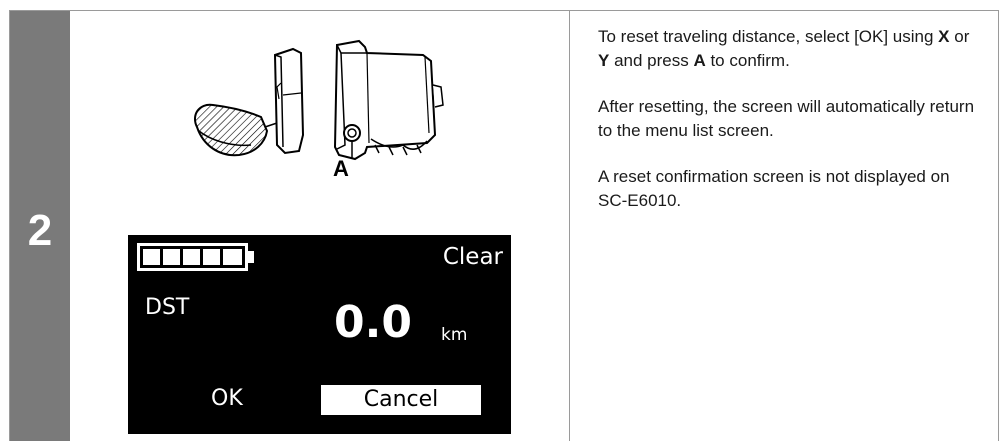  Describe the element at coordinates (944, 36) in the screenshot. I see `key-x: X` at that location.